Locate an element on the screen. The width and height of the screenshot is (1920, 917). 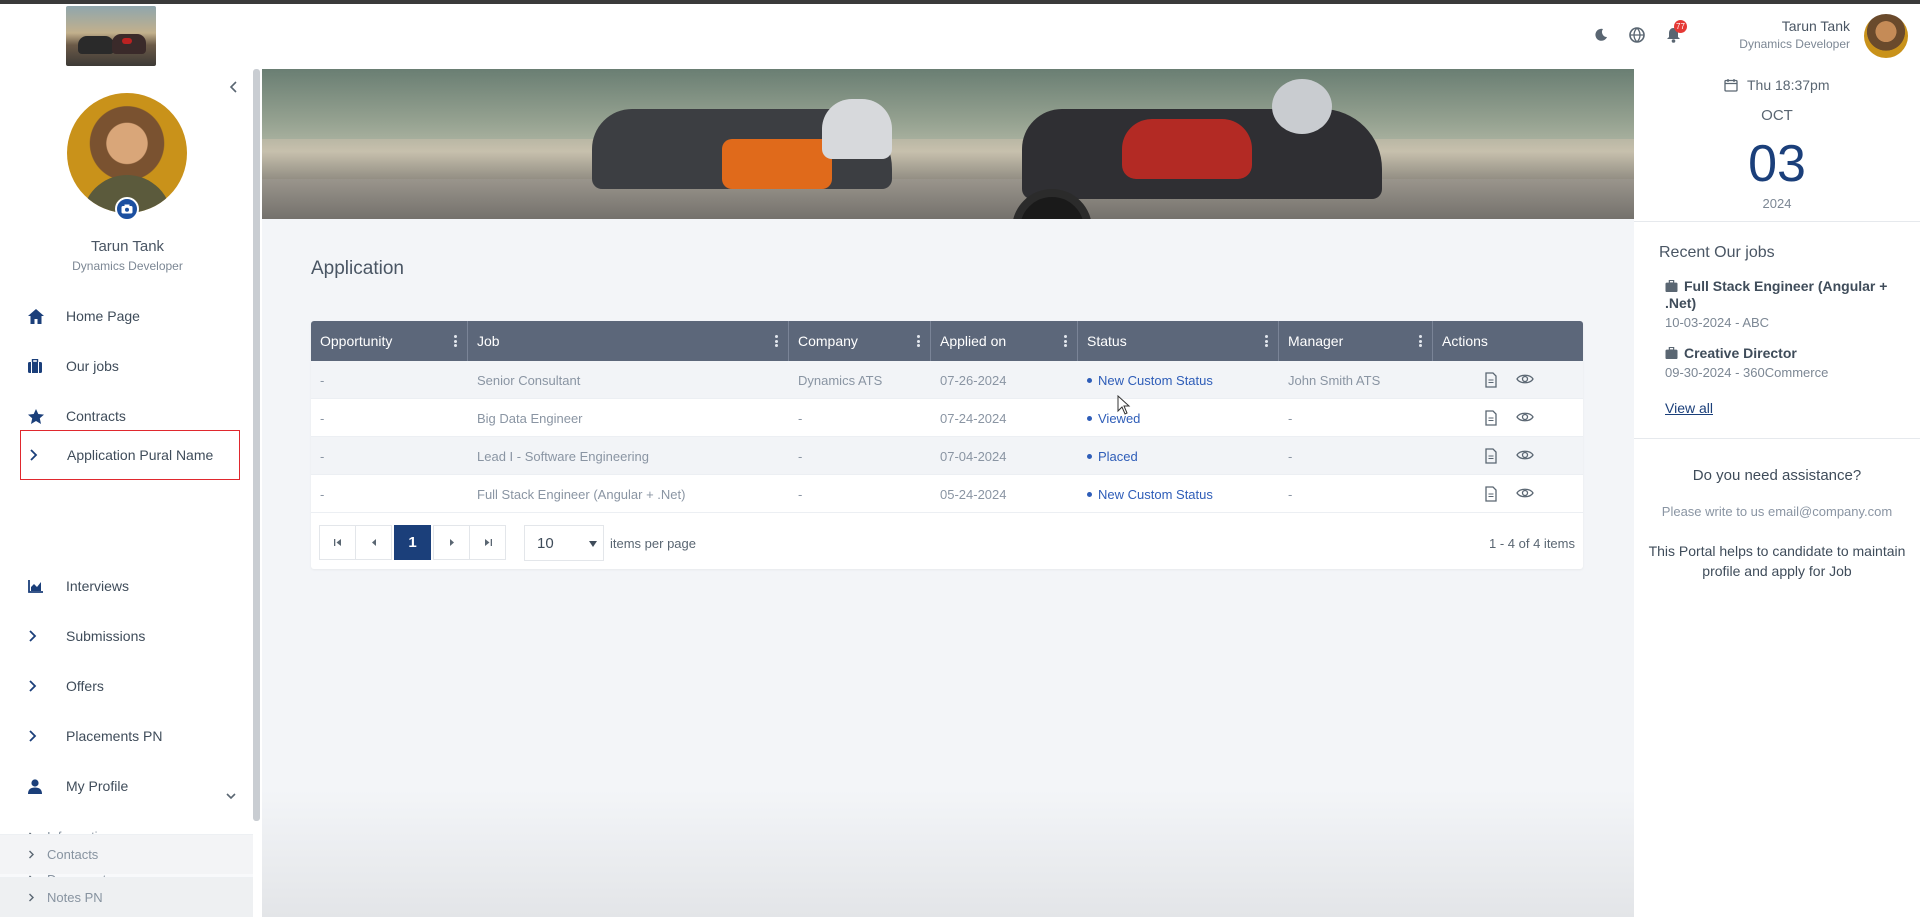
column-header-applied-on: Applied on is located at coordinates (1004, 341).